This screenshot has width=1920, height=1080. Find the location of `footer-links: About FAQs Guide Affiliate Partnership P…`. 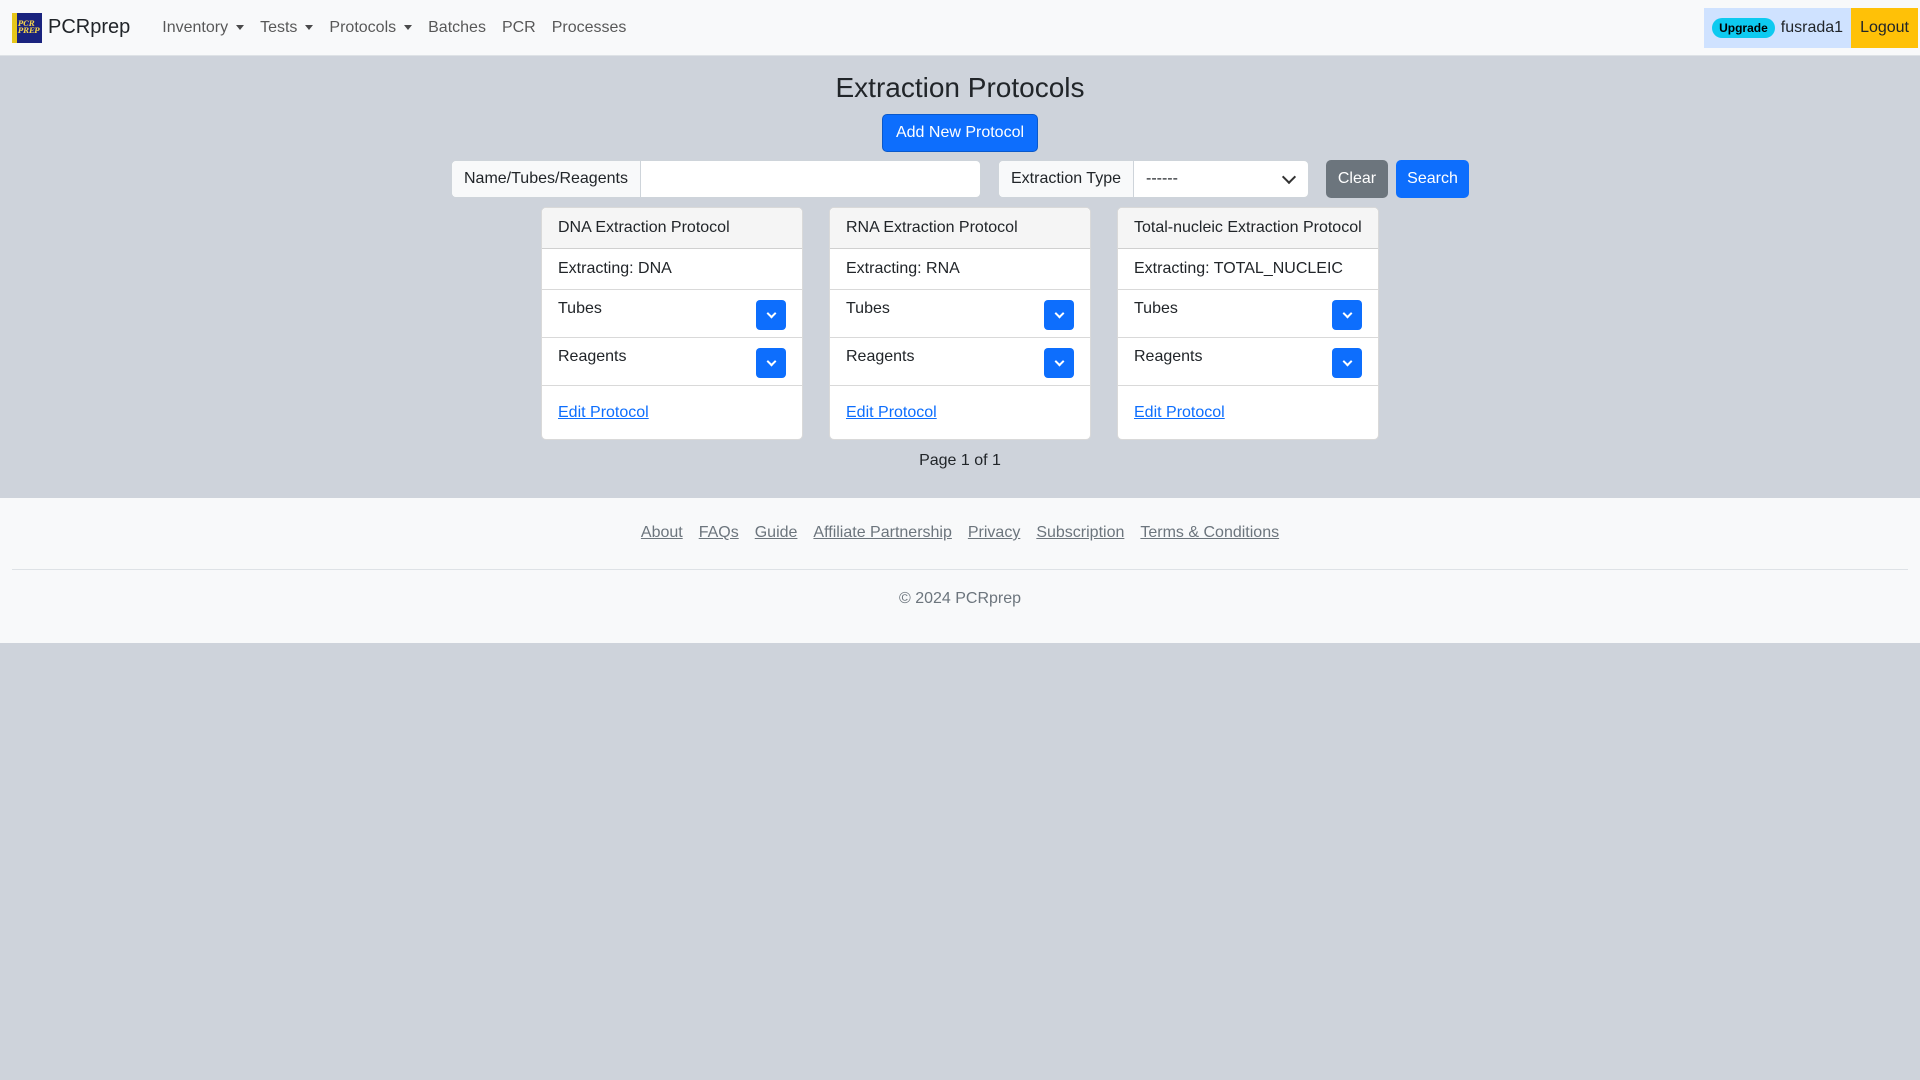

footer-links: About FAQs Guide Affiliate Partnership P… is located at coordinates (960, 533).